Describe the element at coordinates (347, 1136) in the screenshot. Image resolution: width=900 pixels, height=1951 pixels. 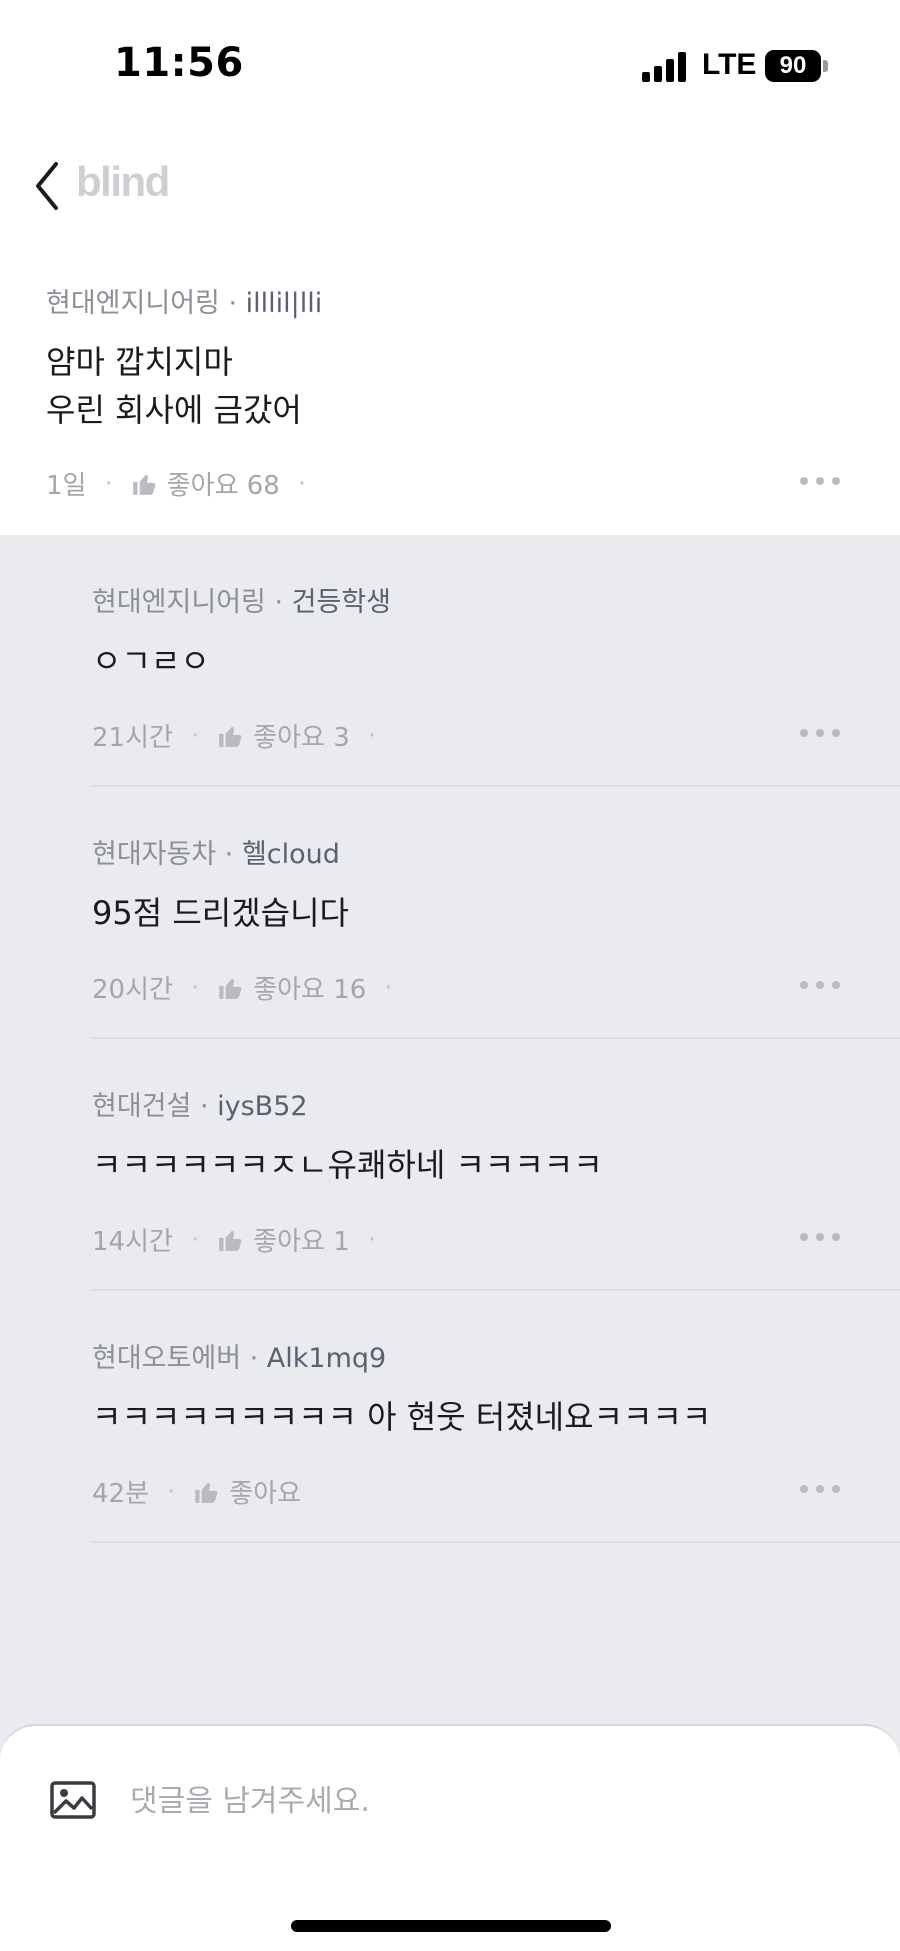
I see `reply: 현대건설 · iysB52 ㅋㅋㅋㅋㅋㅋㅈㄴ유쾌하네 ㅋㅋㅋㅋㅋ` at that location.